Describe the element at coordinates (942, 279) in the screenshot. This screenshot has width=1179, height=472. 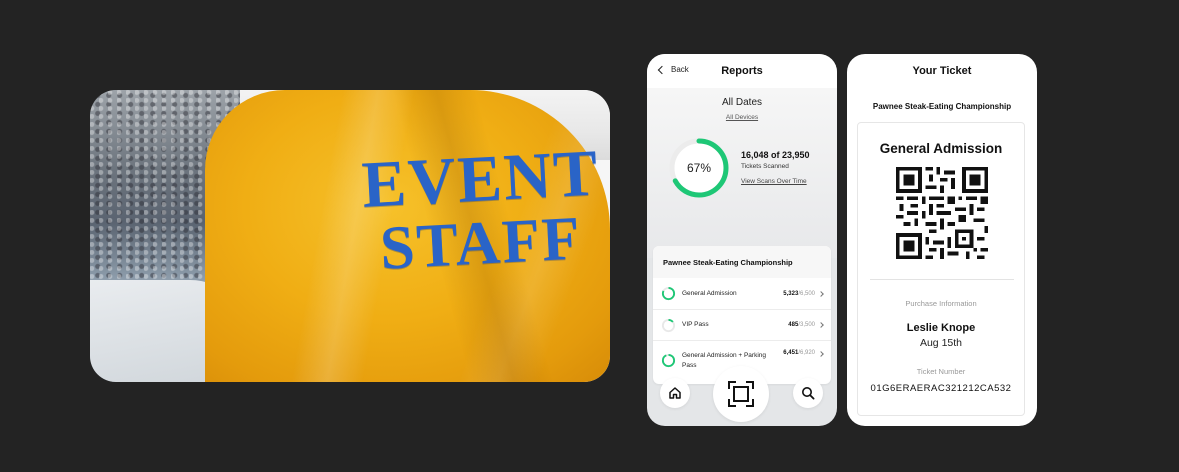
I see `divider` at that location.